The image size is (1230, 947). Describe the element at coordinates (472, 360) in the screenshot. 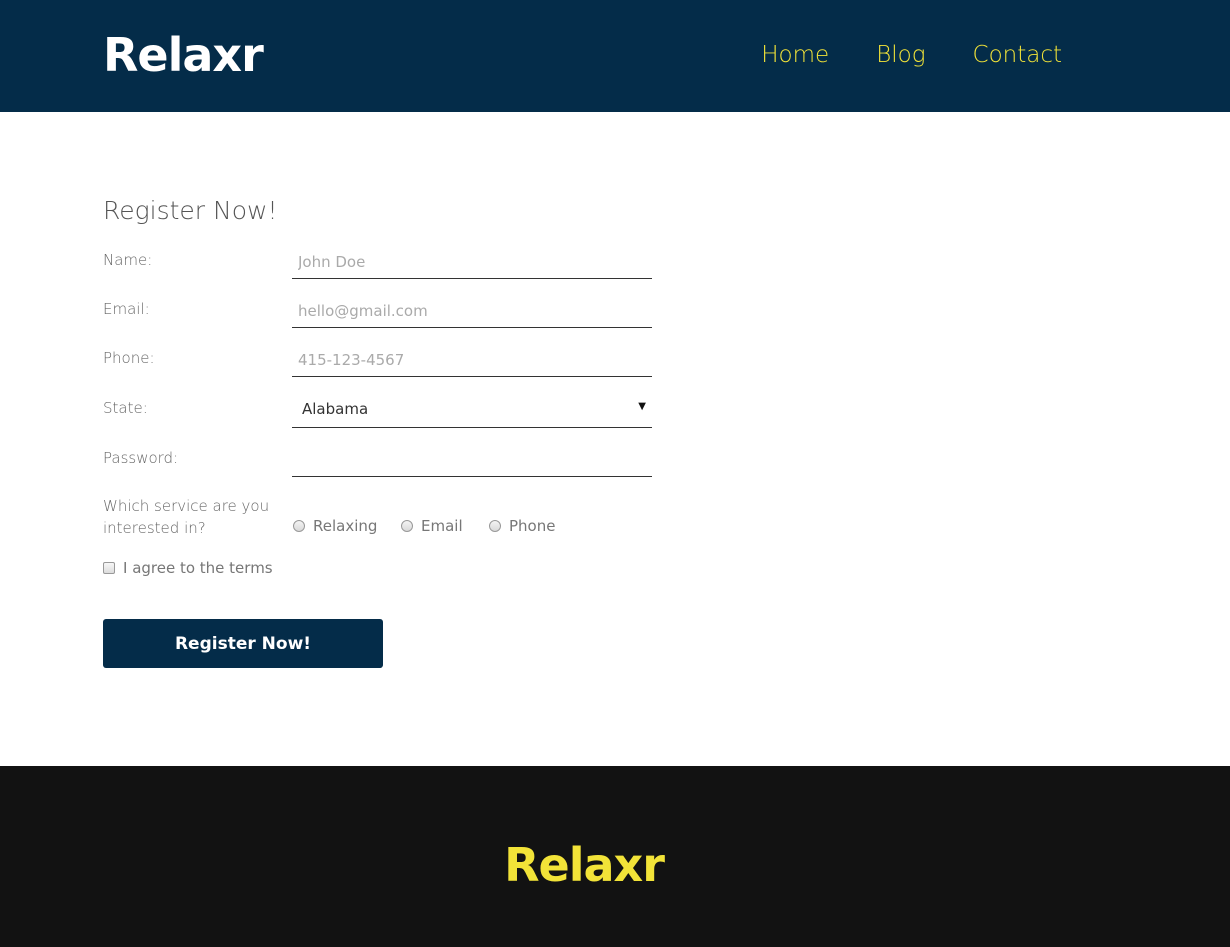

I see `phone-input` at that location.